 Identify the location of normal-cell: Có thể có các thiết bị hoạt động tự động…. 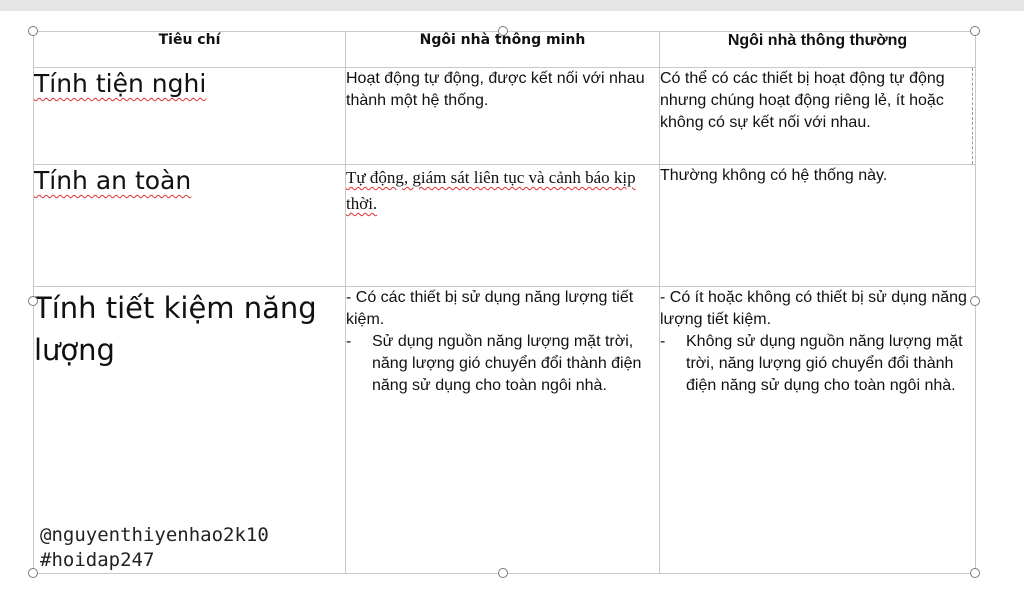
(817, 116).